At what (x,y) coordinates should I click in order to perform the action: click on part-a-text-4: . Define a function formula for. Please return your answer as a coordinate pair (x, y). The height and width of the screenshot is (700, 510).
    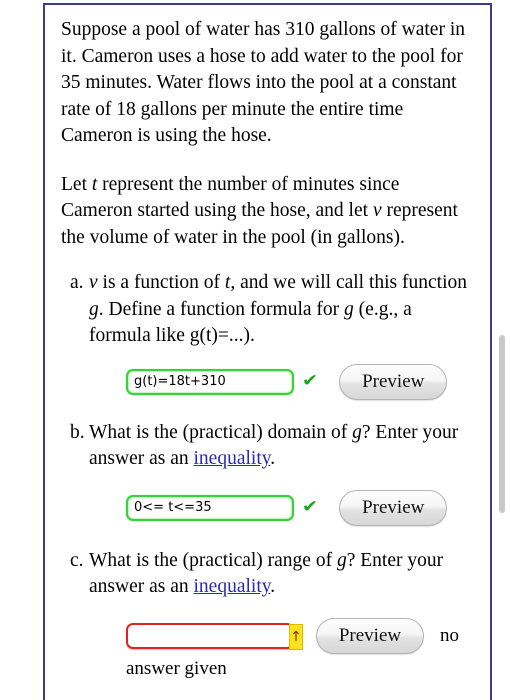
    Looking at the image, I should click on (221, 309).